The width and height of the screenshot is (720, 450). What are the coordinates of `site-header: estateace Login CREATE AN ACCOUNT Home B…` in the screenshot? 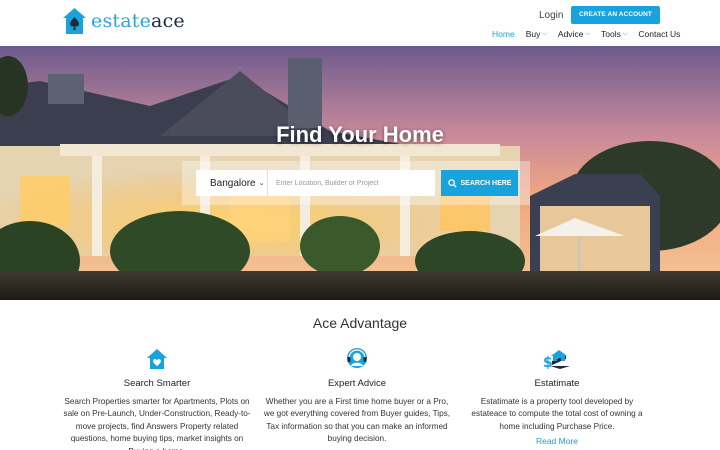 It's located at (360, 23).